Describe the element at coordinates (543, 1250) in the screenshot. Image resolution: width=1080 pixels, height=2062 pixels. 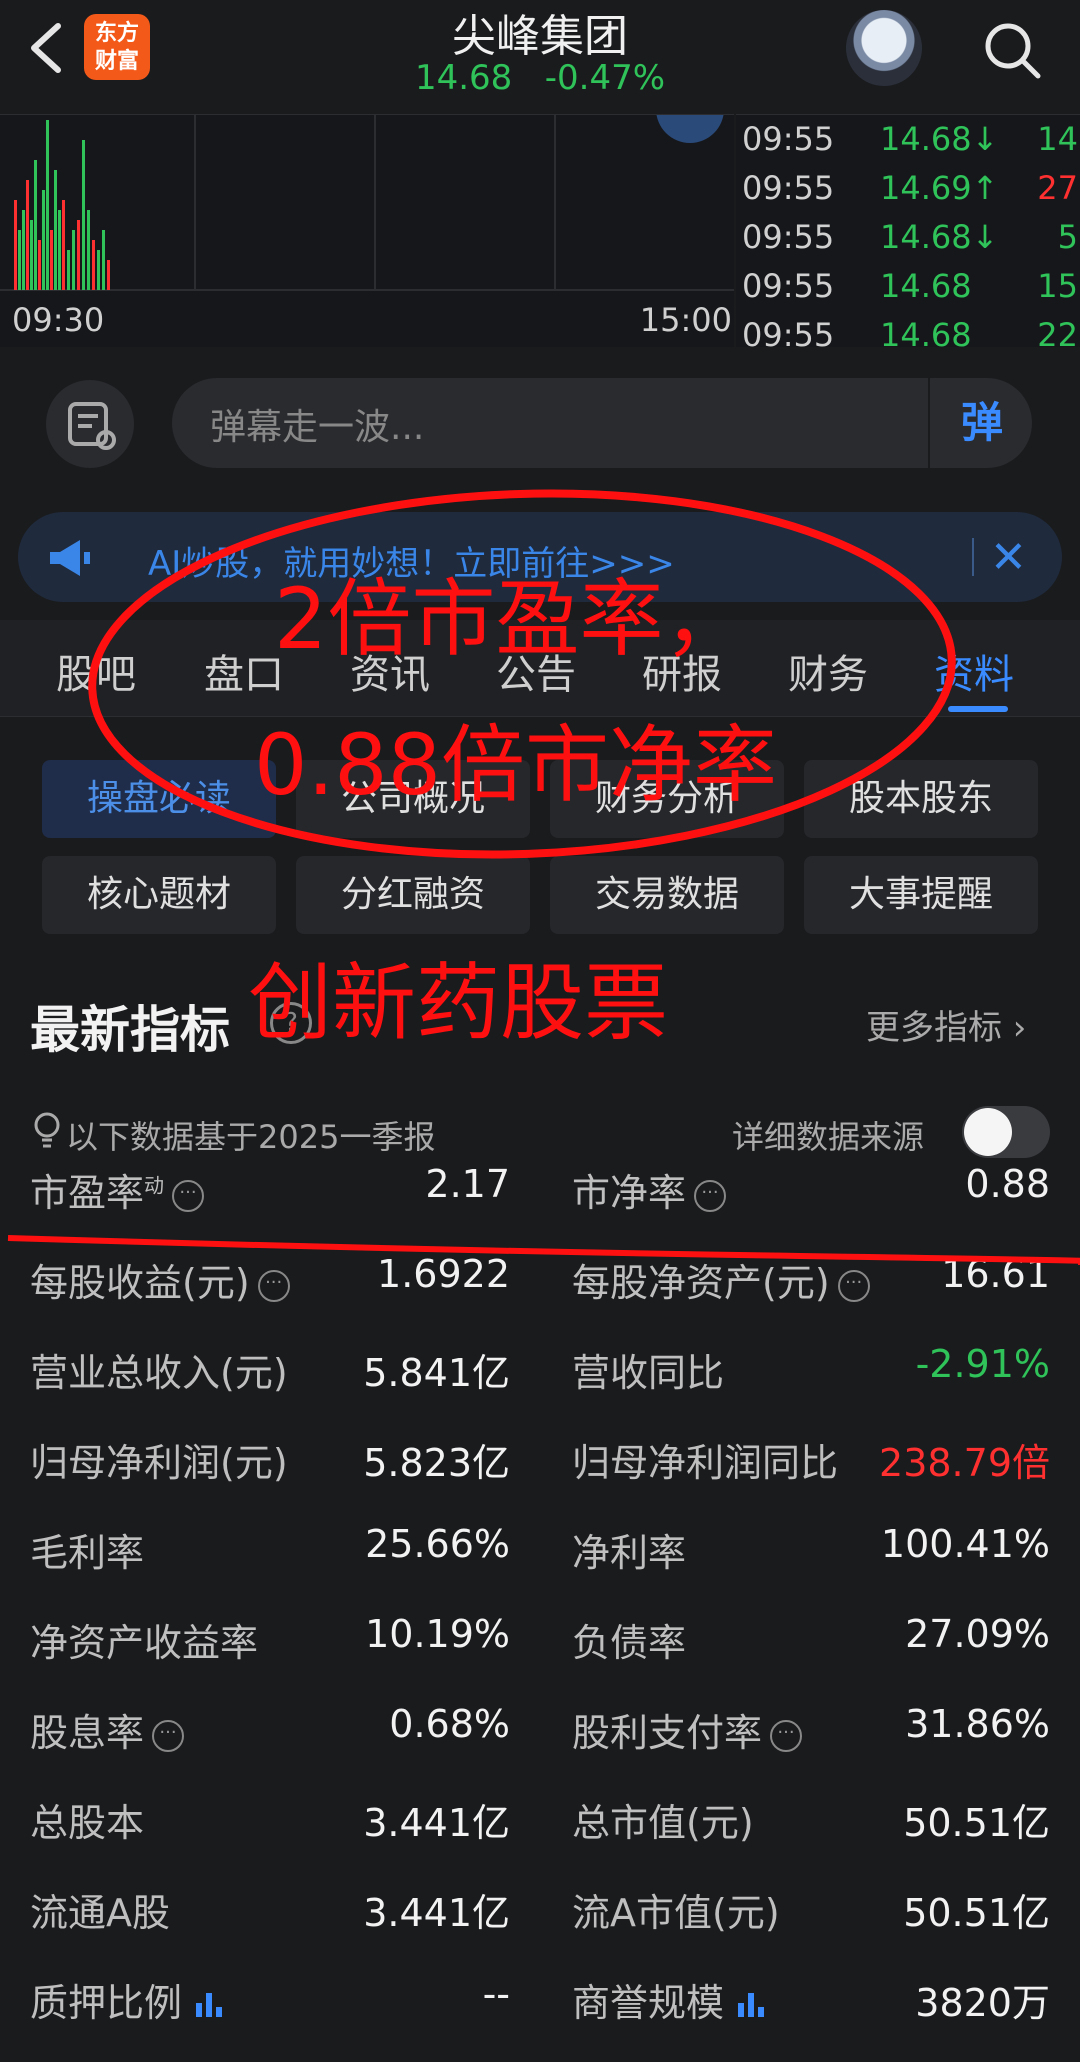
I see `annotation-underline` at that location.